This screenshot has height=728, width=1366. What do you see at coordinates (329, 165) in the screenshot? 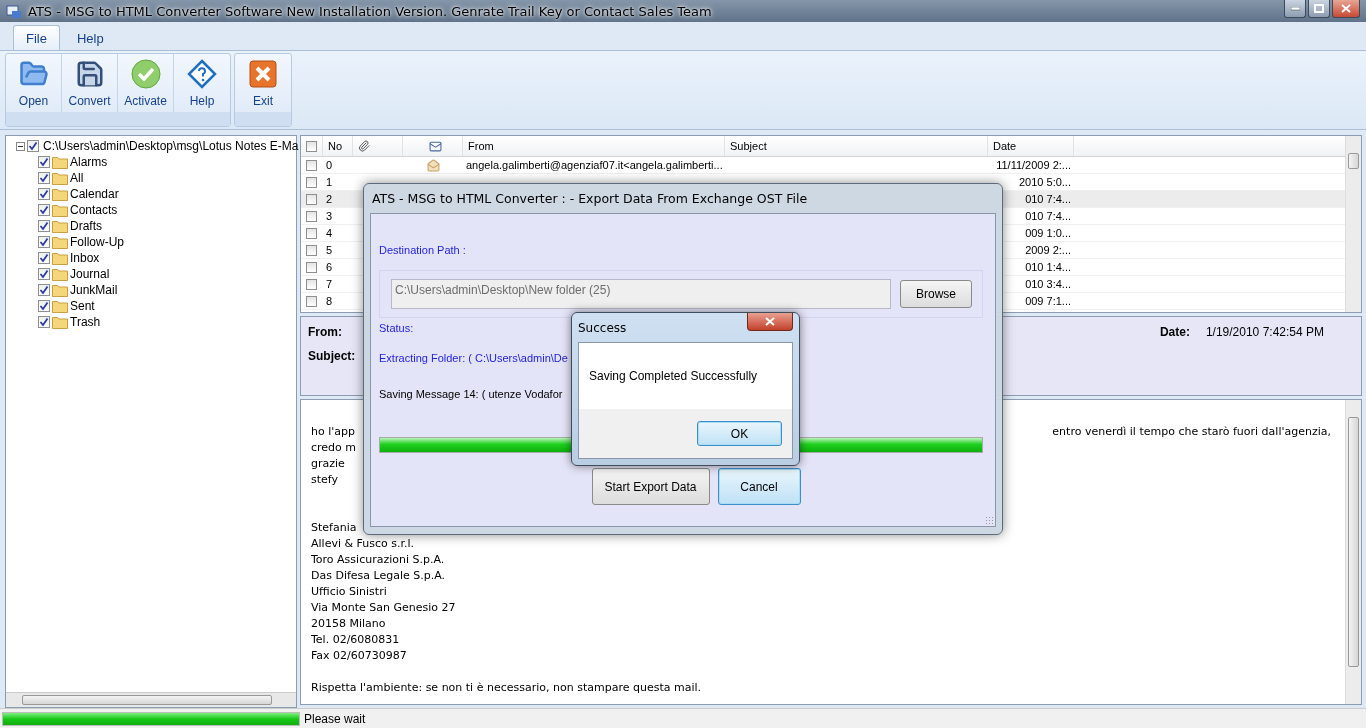
I see `table-cell-text: 0` at bounding box center [329, 165].